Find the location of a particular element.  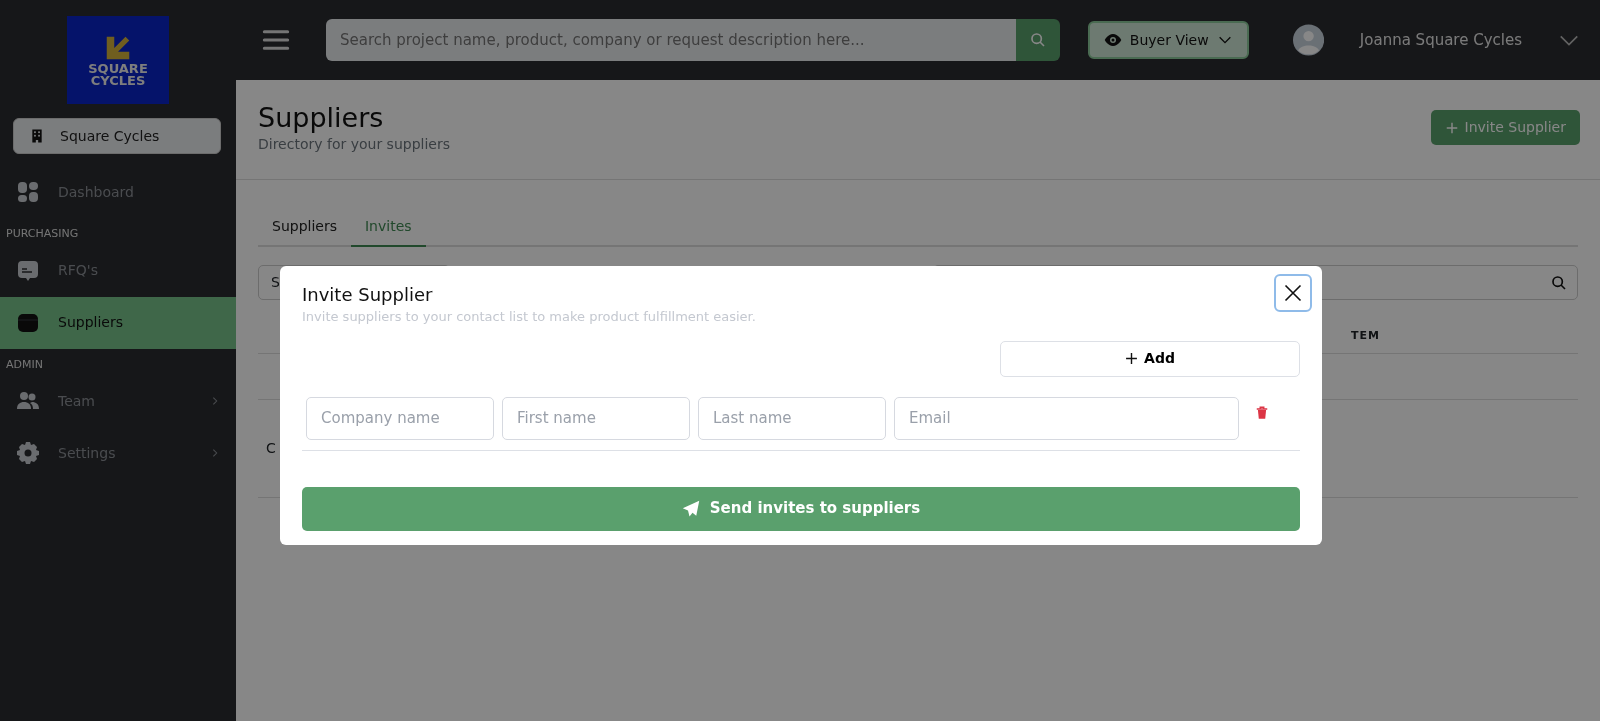

user-name: Joanna Square Cycles is located at coordinates (1440, 40).